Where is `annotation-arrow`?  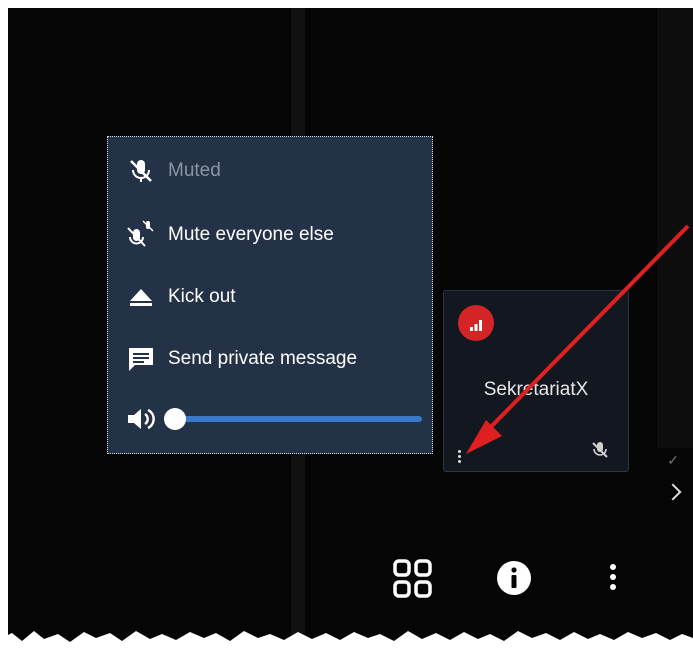 annotation-arrow is located at coordinates (578, 339).